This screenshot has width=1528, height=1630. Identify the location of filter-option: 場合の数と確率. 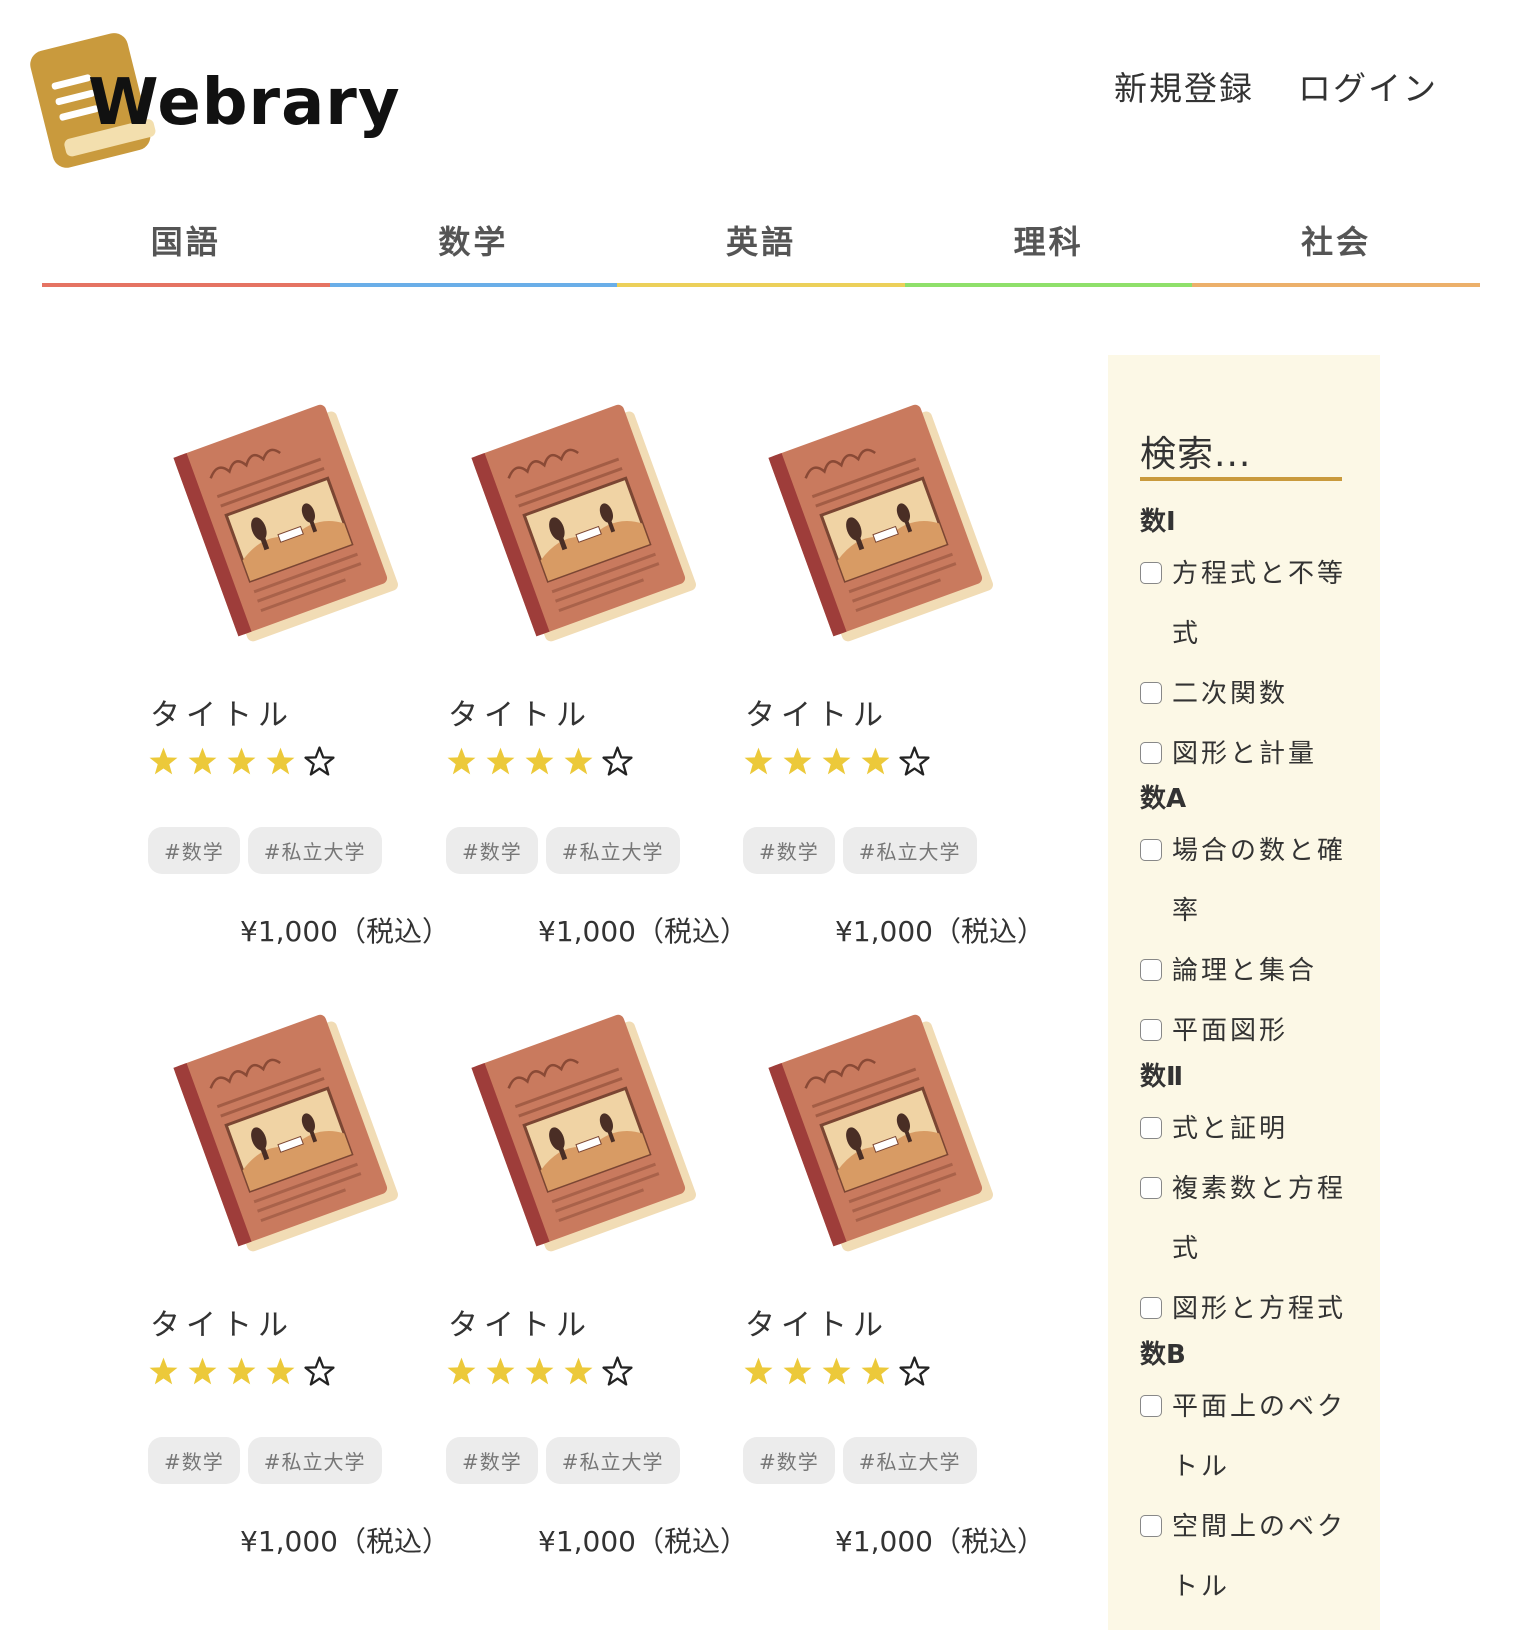
(1245, 881).